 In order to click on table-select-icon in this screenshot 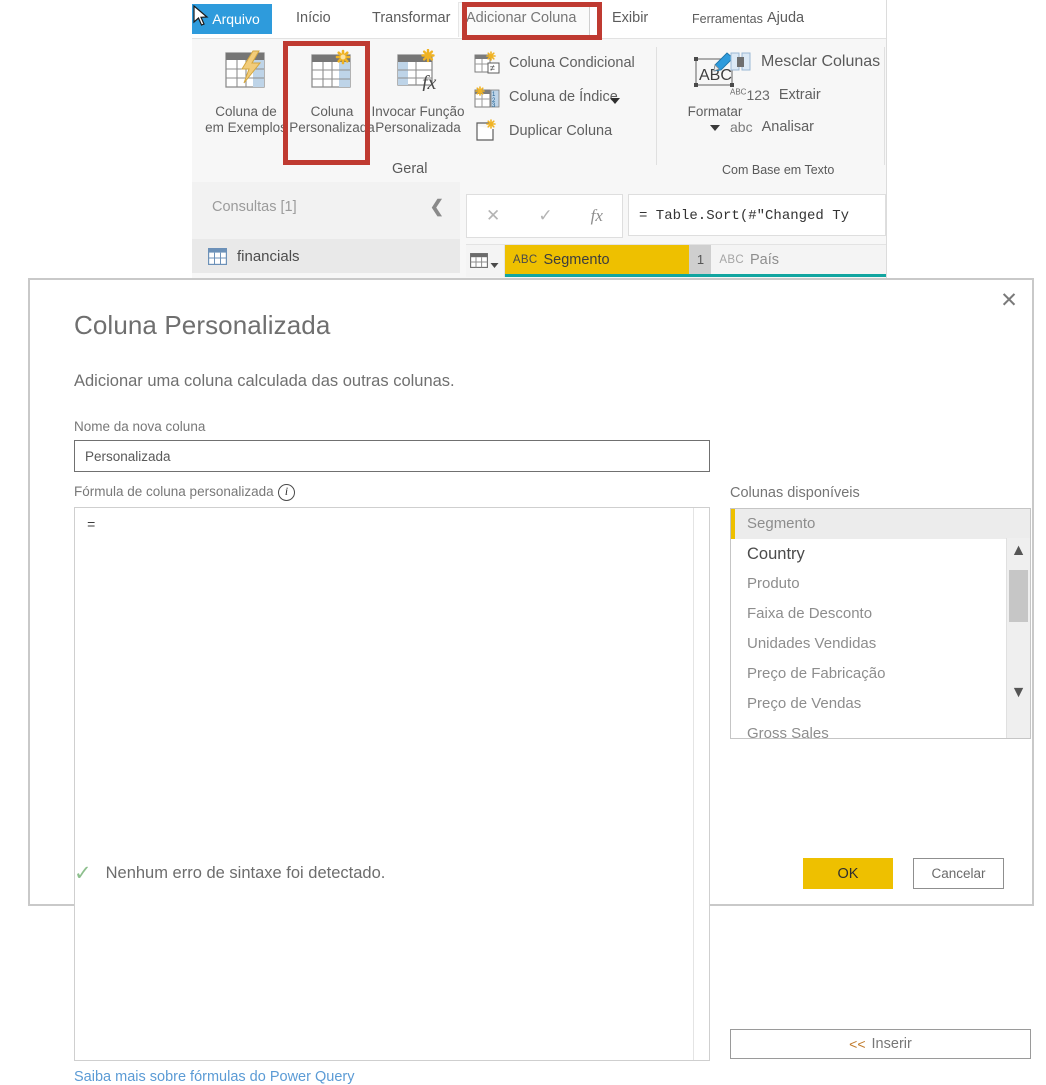, I will do `click(485, 261)`.